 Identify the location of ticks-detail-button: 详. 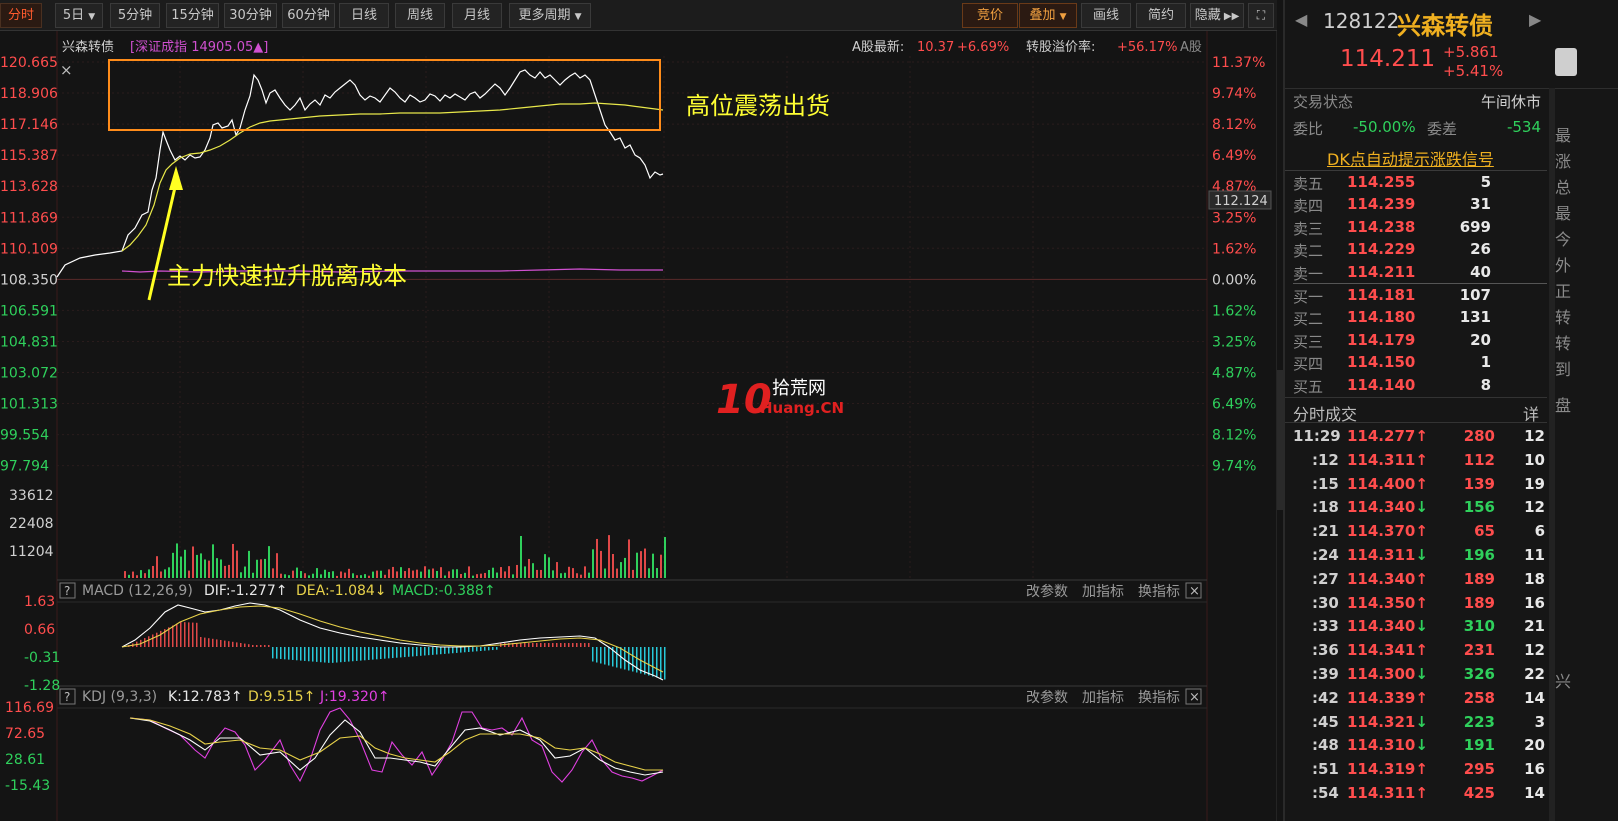
(1531, 413).